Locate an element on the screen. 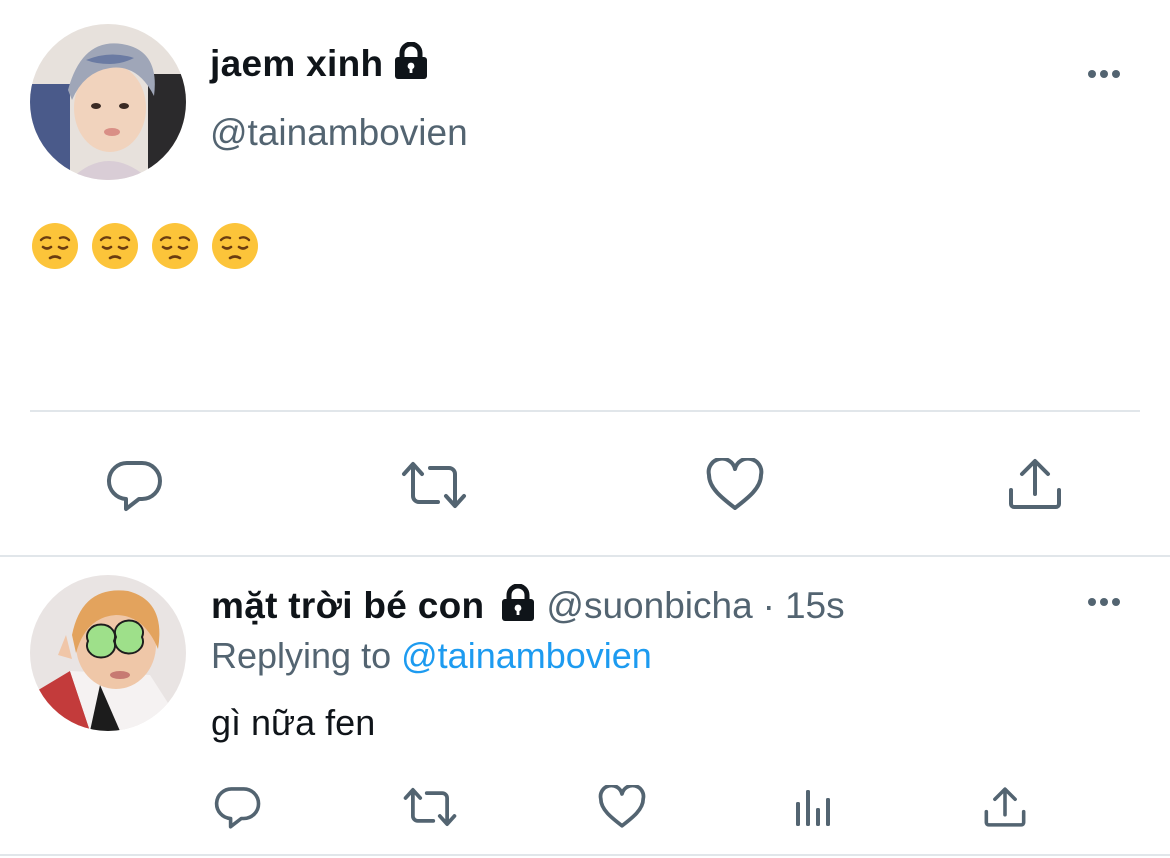 The image size is (1170, 858). replying-to-link: @tainambovien is located at coordinates (526, 655).